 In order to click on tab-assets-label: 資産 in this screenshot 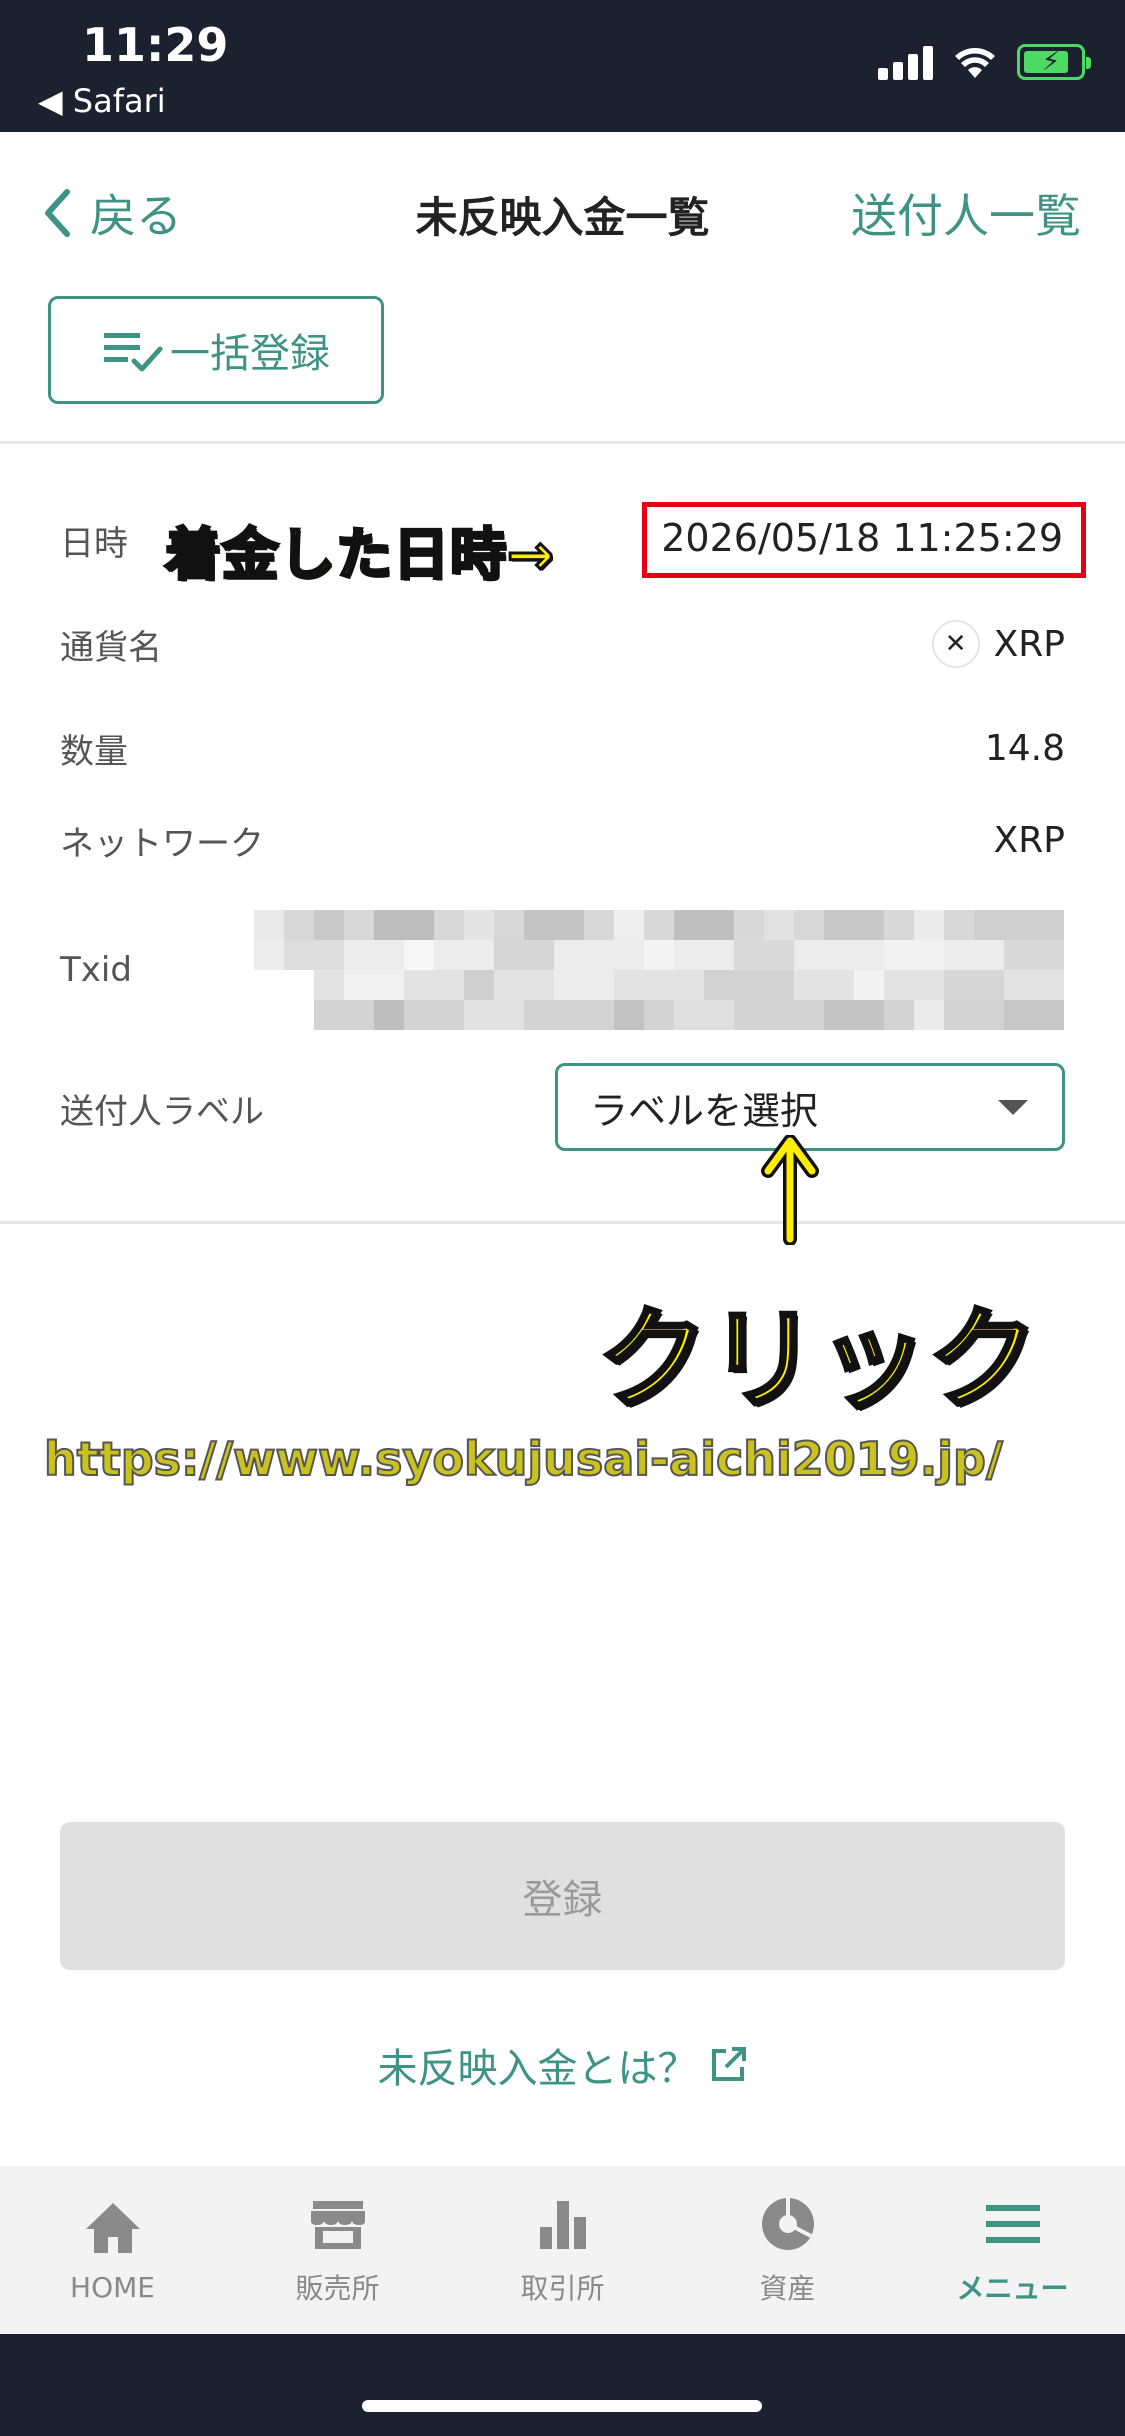, I will do `click(787, 2288)`.